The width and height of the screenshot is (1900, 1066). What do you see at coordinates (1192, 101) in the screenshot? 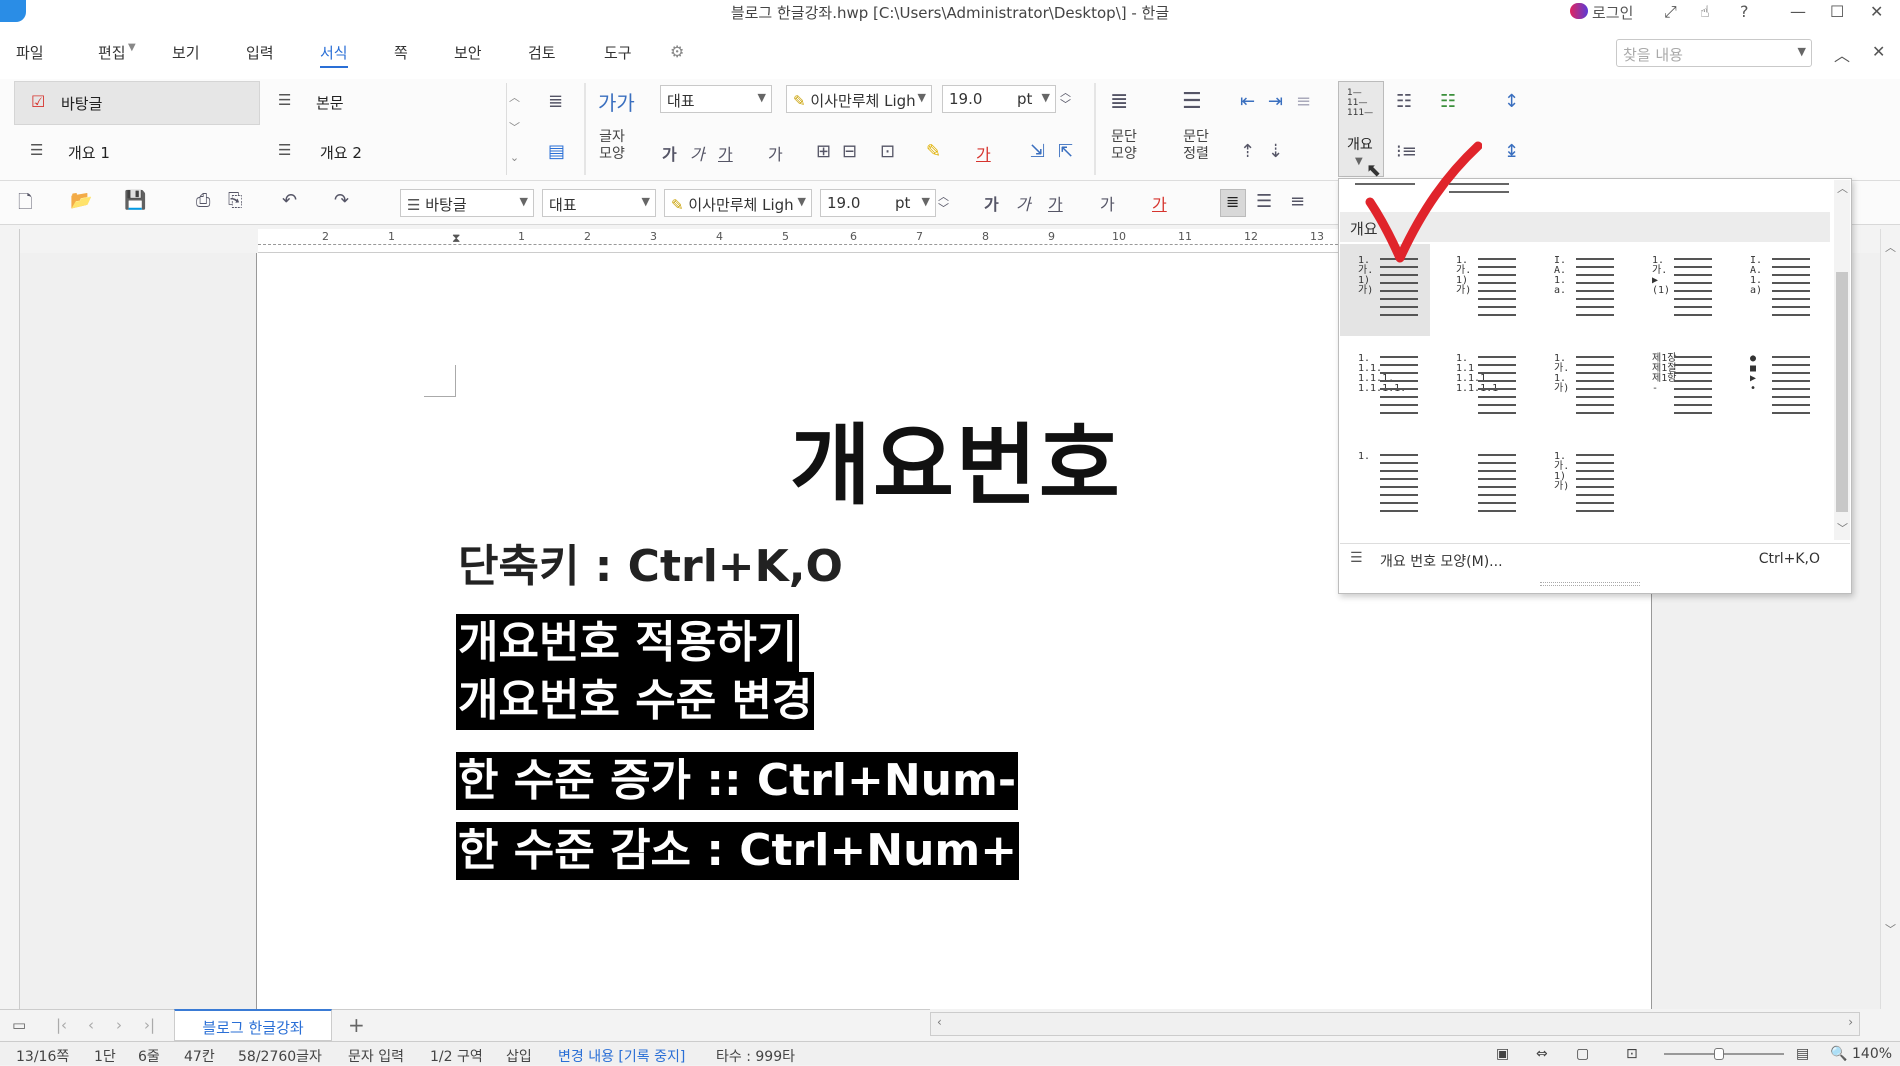
I see `para-align-icon: ☰` at bounding box center [1192, 101].